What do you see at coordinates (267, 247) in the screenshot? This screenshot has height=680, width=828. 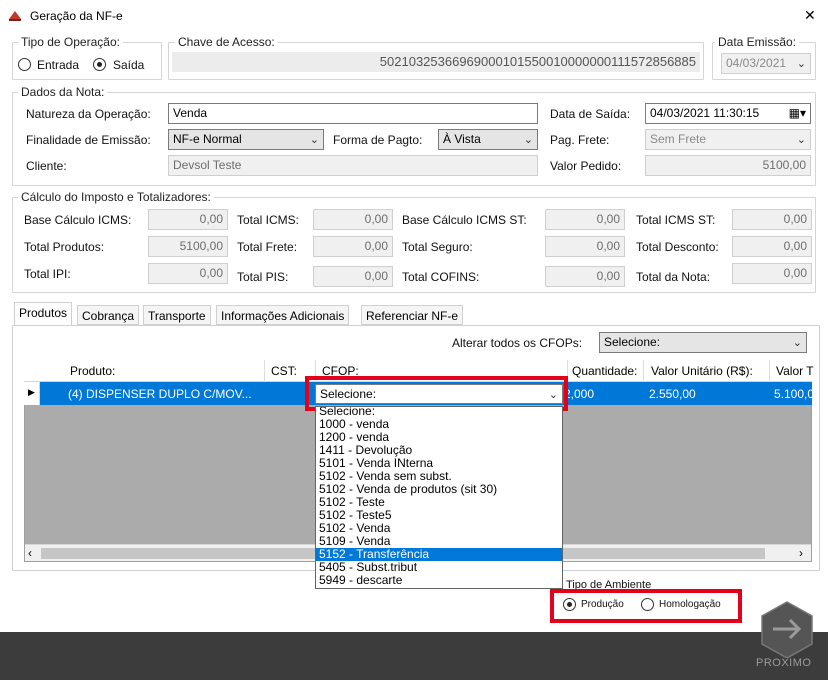 I see `total-frete-label: Total Frete:` at bounding box center [267, 247].